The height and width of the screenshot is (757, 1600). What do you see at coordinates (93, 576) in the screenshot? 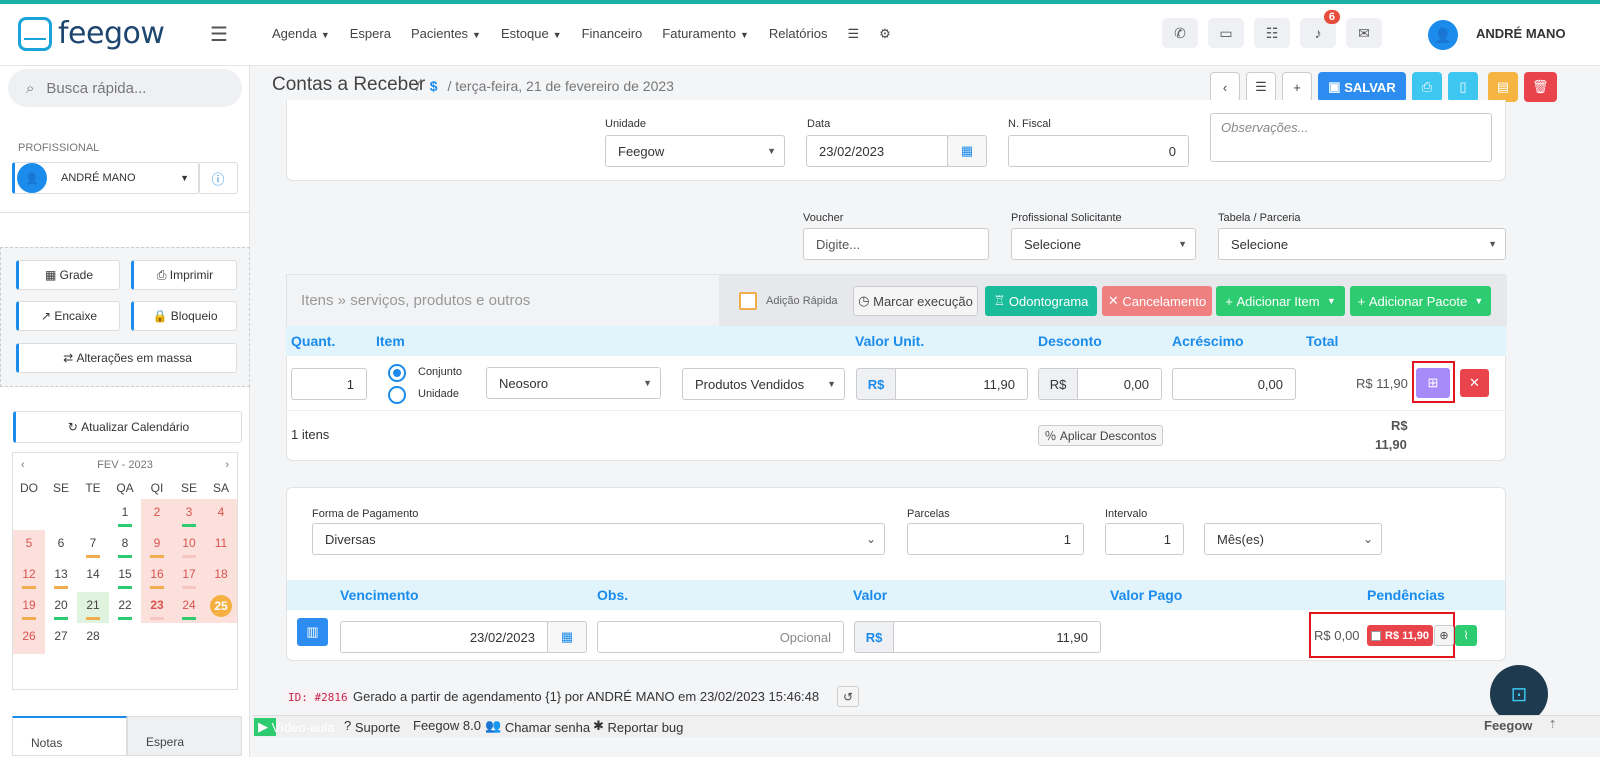
I see `calendar-day: 14` at bounding box center [93, 576].